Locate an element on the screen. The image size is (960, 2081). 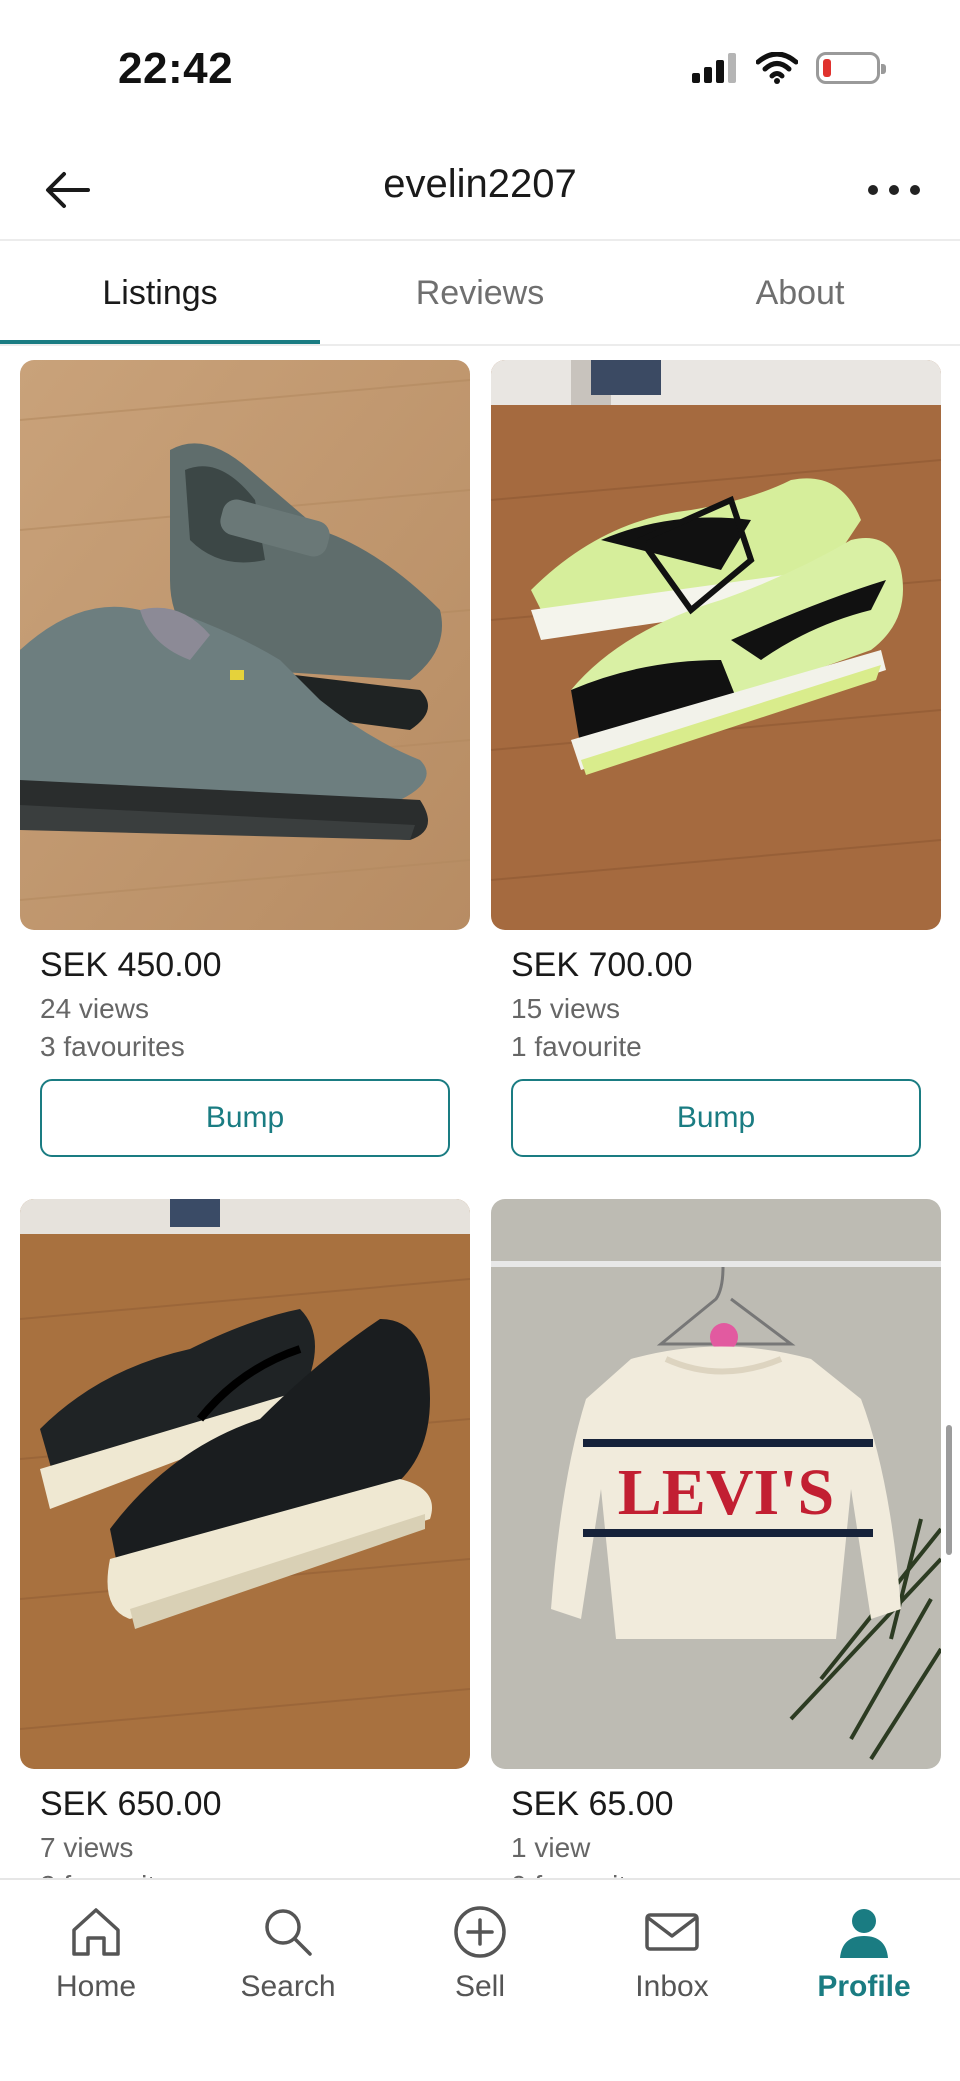
battery-low-icon is located at coordinates (851, 68).